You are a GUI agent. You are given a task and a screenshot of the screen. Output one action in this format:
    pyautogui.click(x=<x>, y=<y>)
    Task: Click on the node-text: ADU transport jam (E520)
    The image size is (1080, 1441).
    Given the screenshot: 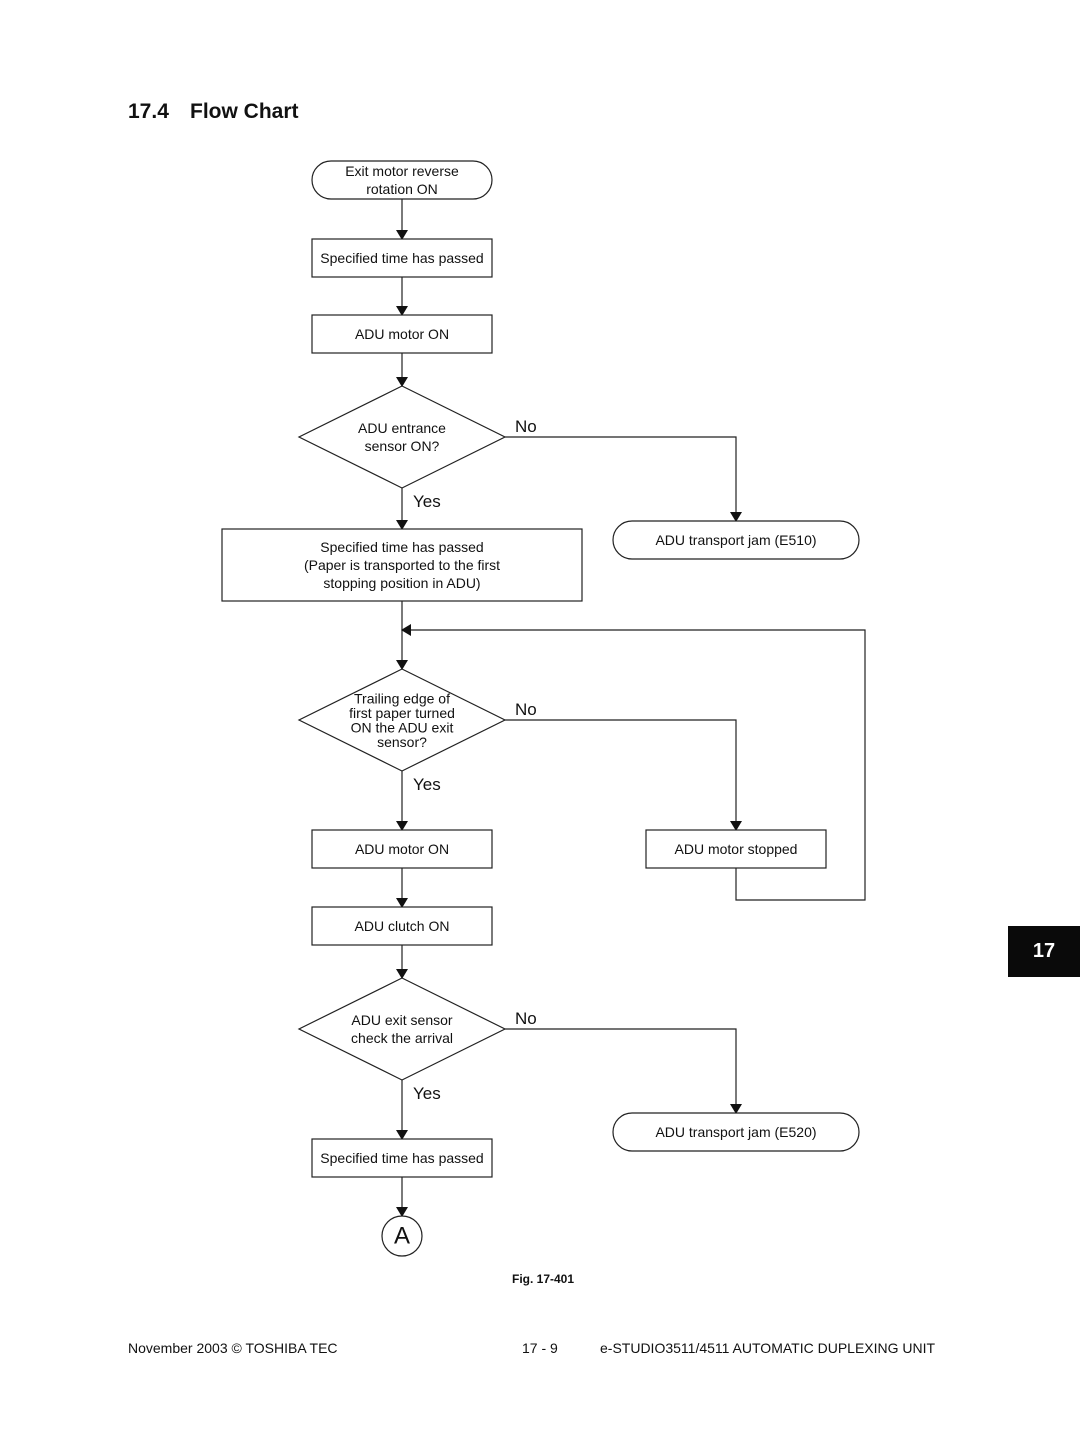 What is the action you would take?
    pyautogui.click(x=735, y=1132)
    